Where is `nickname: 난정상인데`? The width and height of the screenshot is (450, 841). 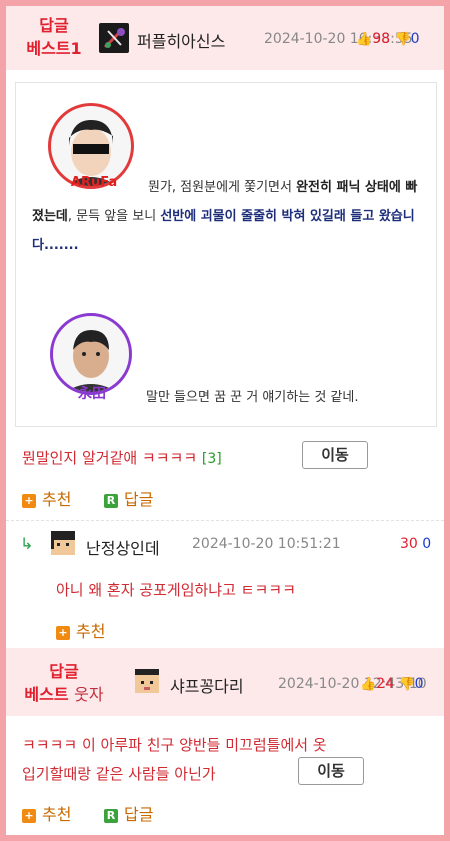
nickname: 난정상인데 is located at coordinates (123, 547).